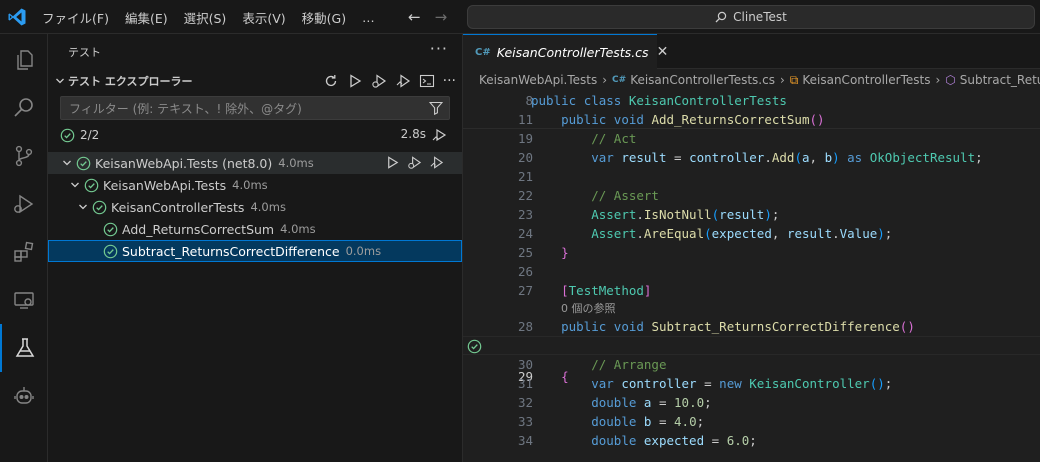 The height and width of the screenshot is (462, 1040). Describe the element at coordinates (577, 138) in the screenshot. I see `code-line: 19 // Act` at that location.